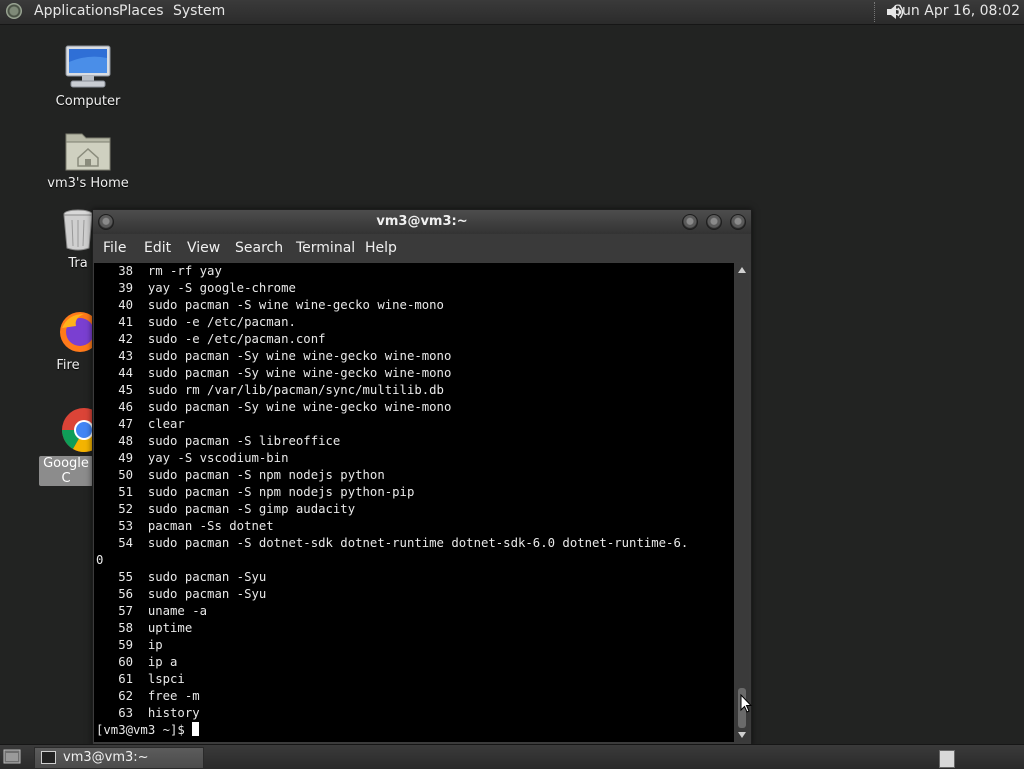 The width and height of the screenshot is (1024, 769). What do you see at coordinates (77, 11) in the screenshot?
I see `applications-menu: Applications` at bounding box center [77, 11].